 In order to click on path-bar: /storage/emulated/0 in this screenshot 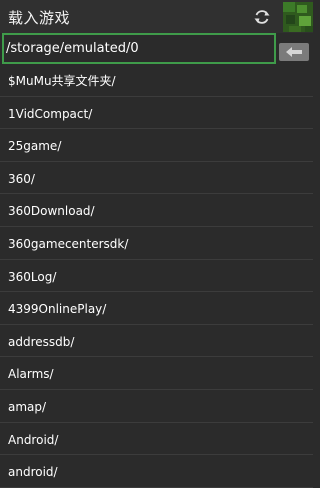, I will do `click(156, 48)`.